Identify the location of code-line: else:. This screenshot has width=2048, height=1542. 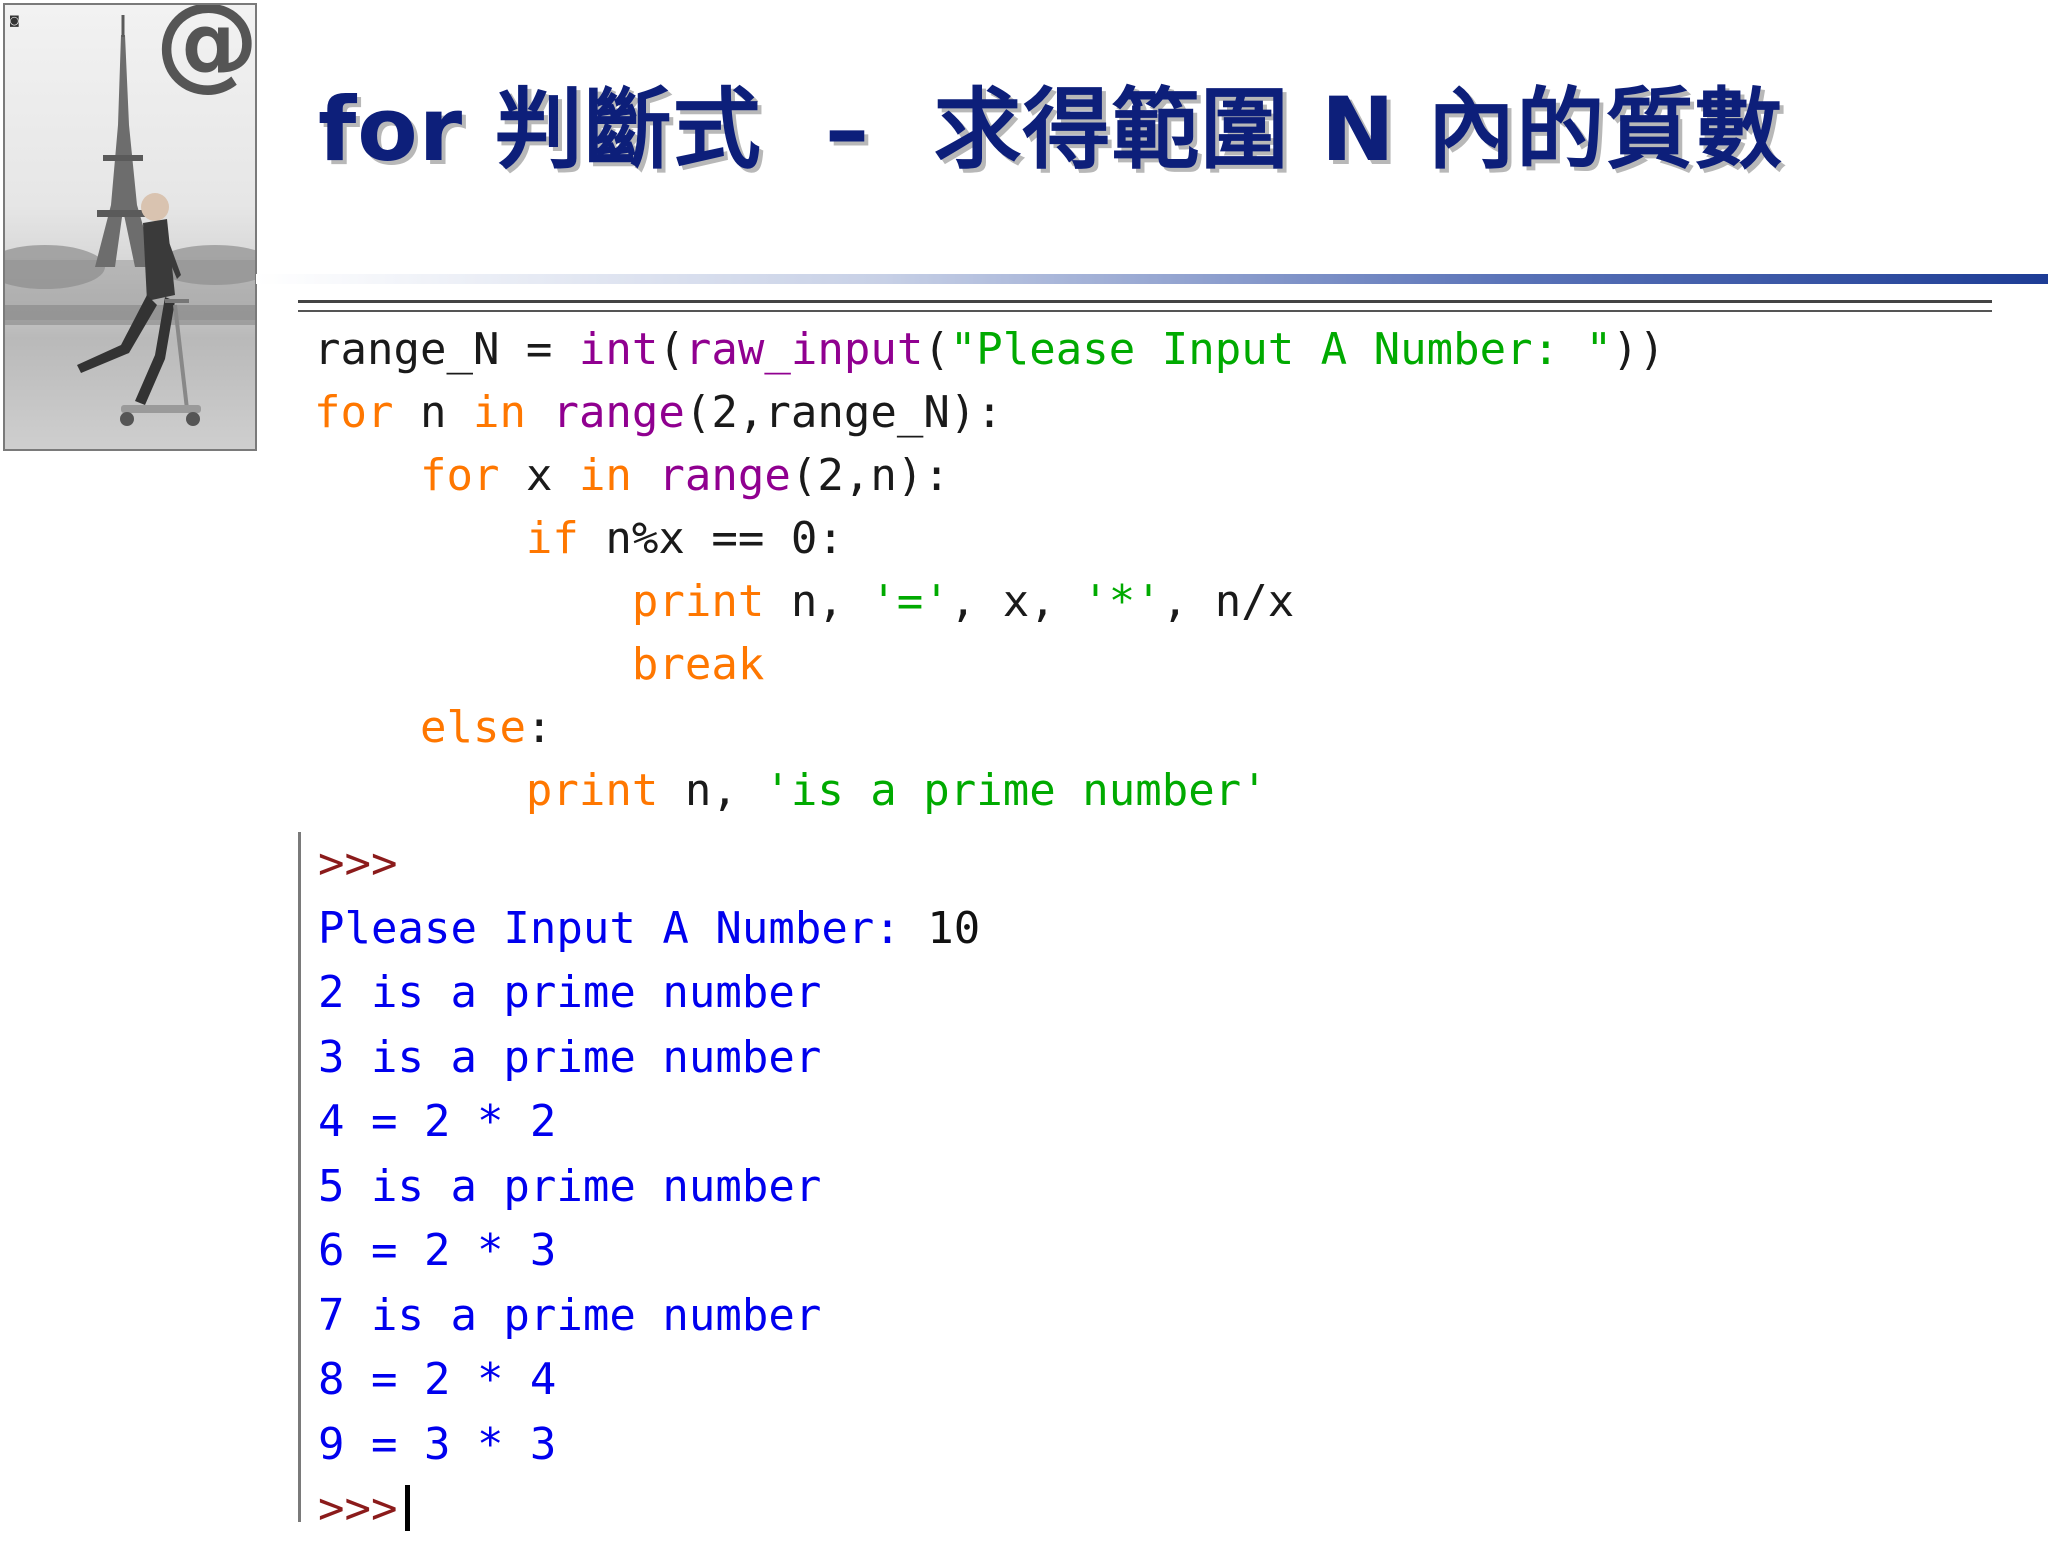
(989, 727).